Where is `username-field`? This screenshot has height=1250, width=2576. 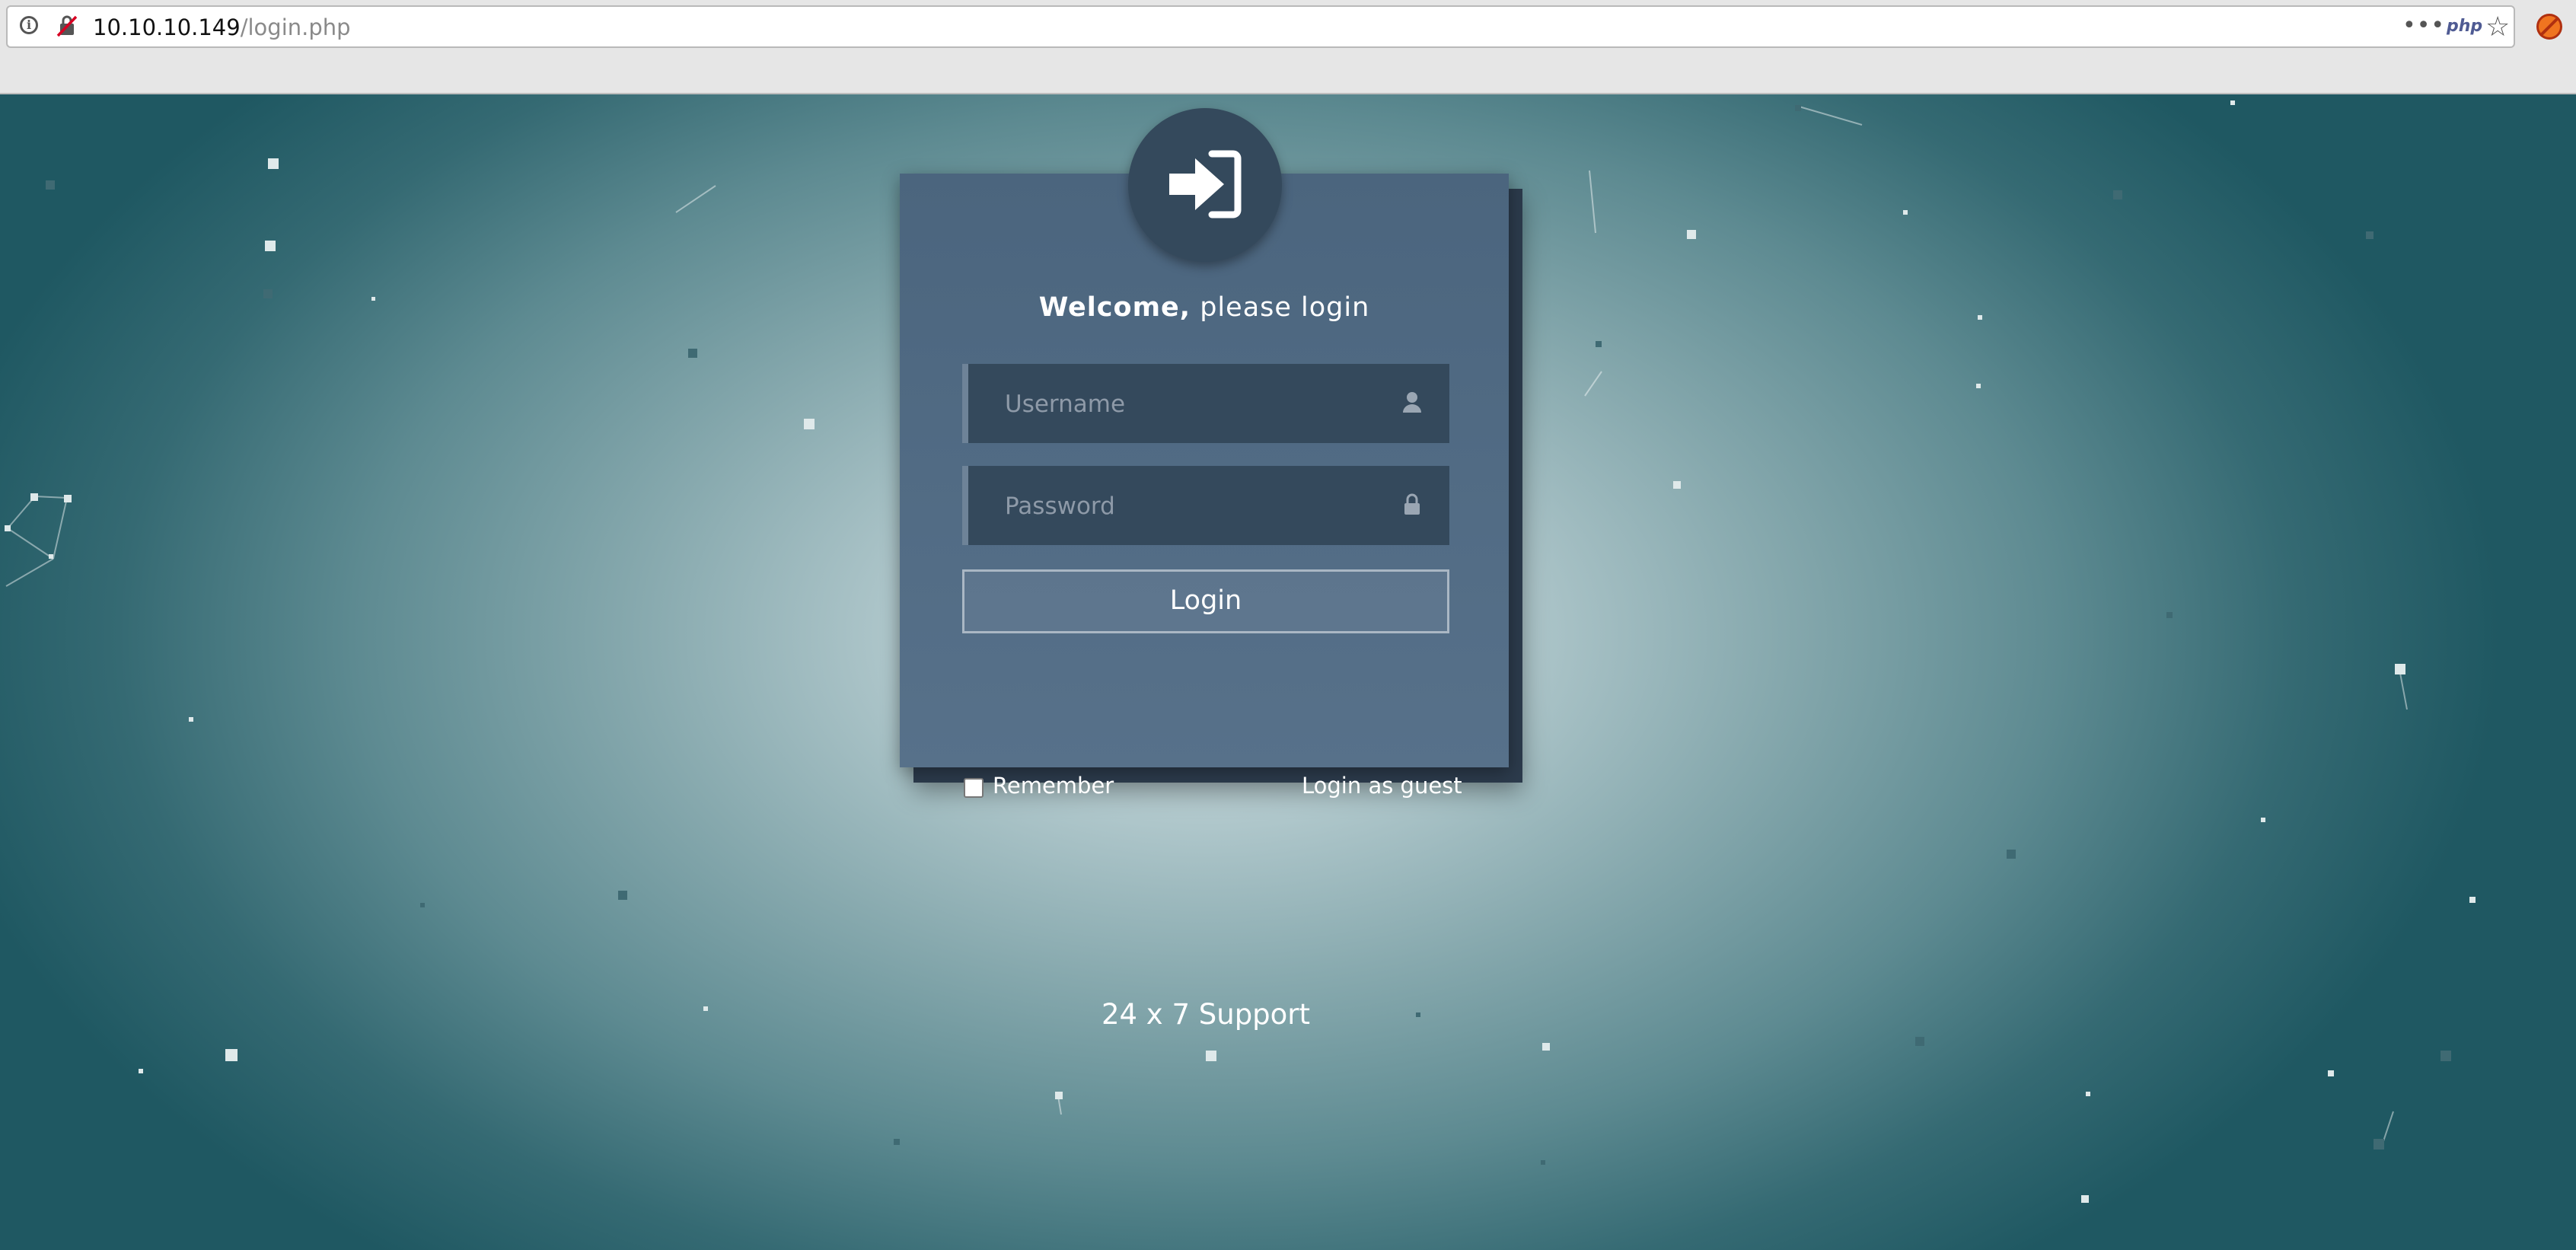 username-field is located at coordinates (1205, 404).